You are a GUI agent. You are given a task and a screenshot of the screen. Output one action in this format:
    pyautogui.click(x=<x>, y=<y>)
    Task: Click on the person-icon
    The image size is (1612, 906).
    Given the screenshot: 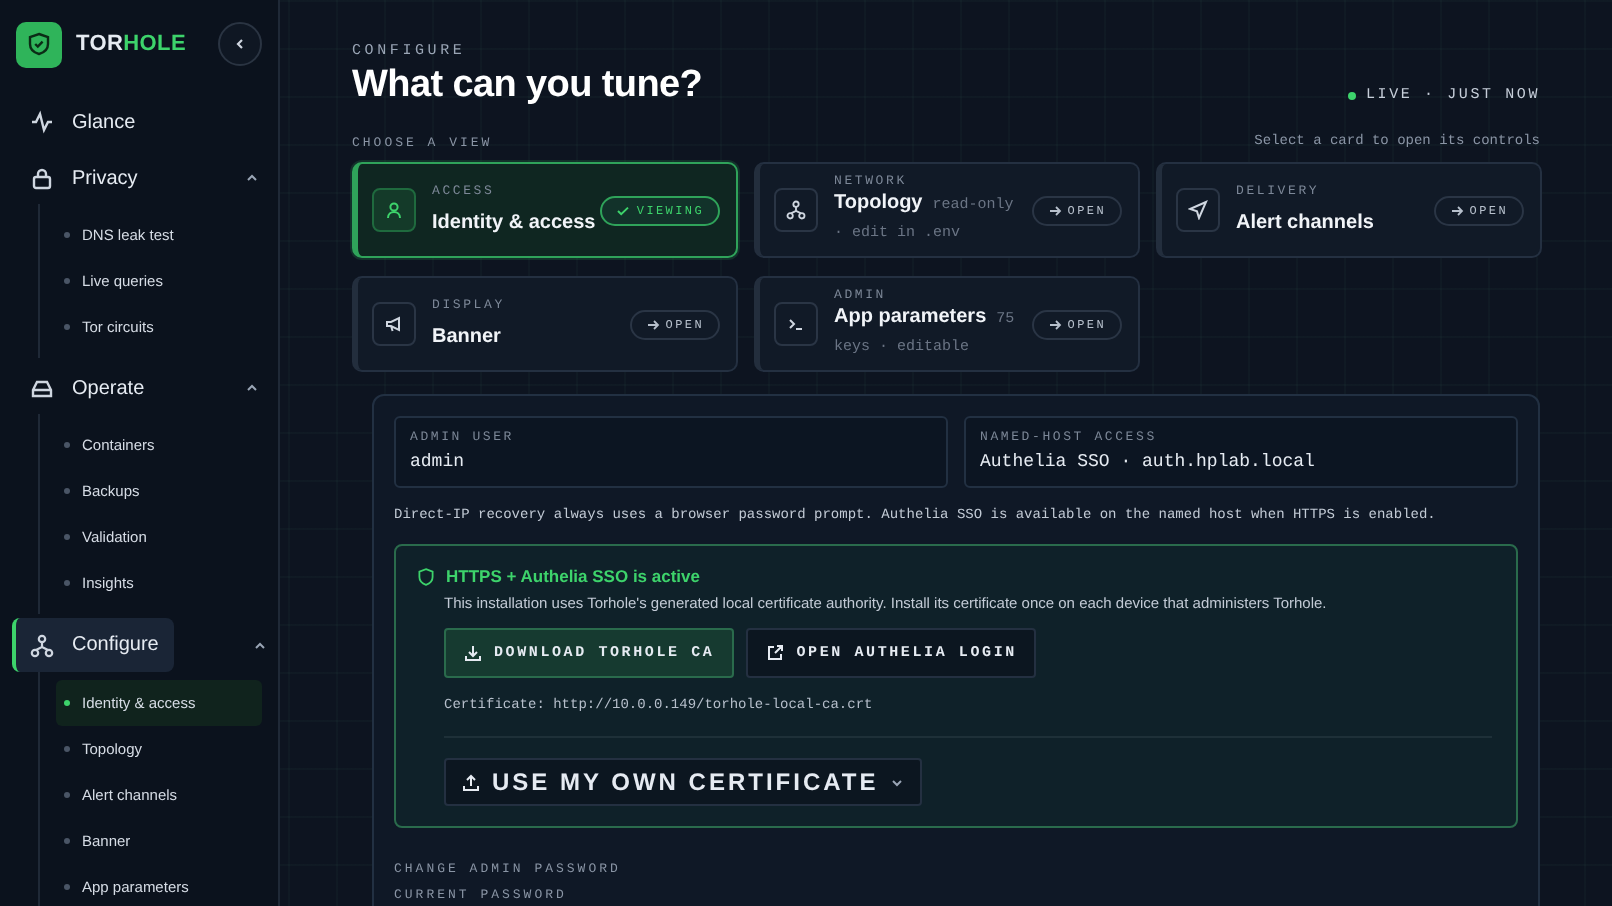 What is the action you would take?
    pyautogui.click(x=394, y=210)
    